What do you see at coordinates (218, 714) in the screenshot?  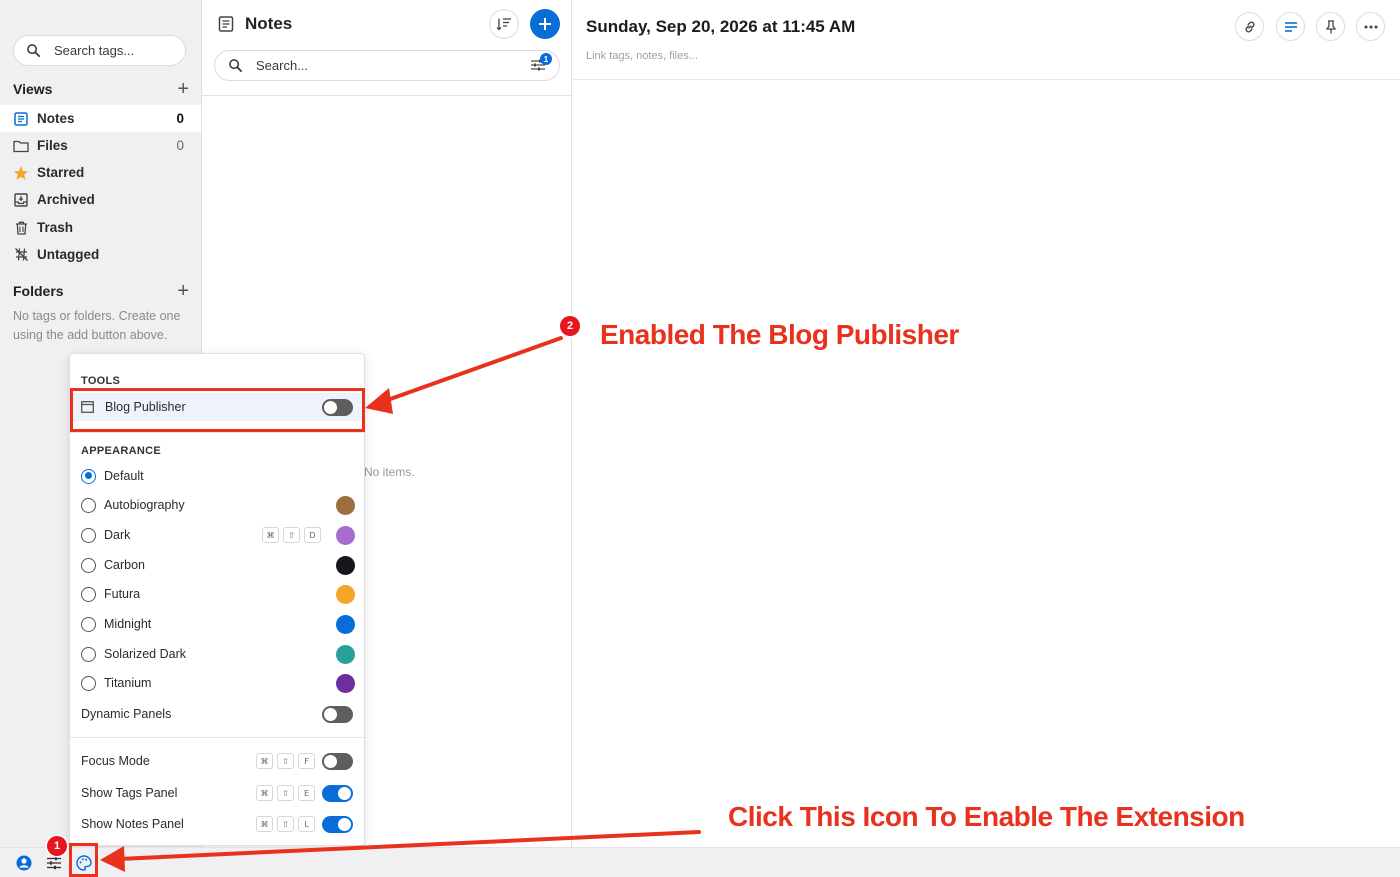 I see `dynamic-panels-row: Dynamic Panels` at bounding box center [218, 714].